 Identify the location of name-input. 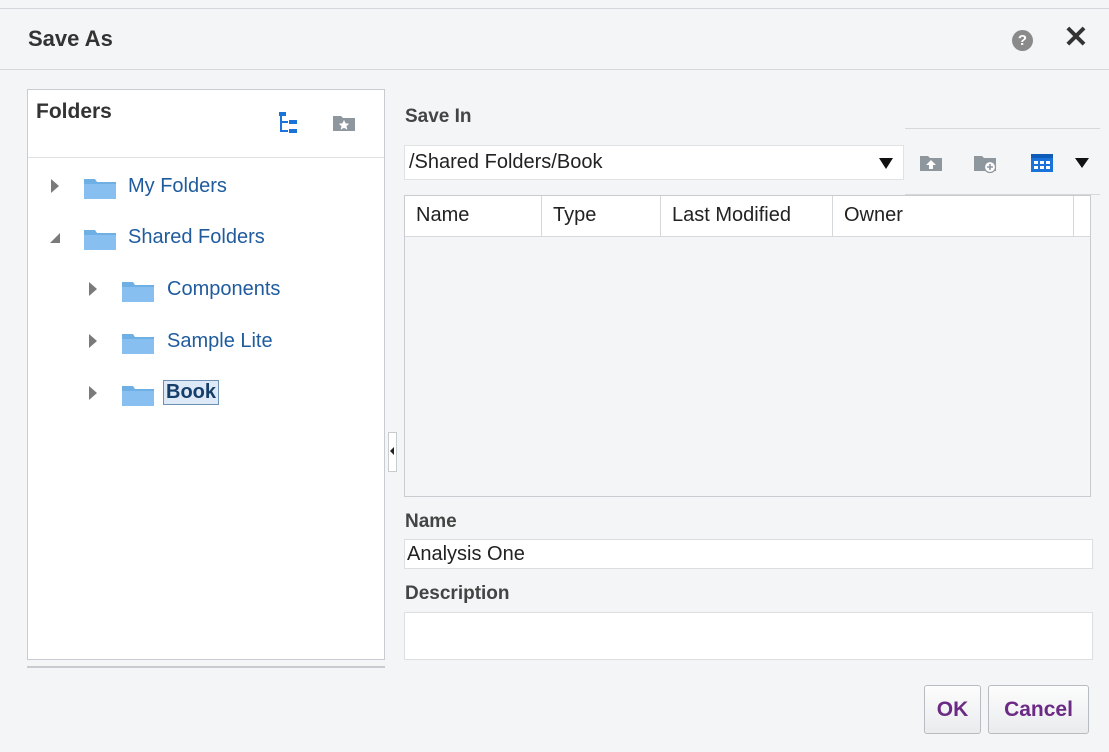
(748, 554).